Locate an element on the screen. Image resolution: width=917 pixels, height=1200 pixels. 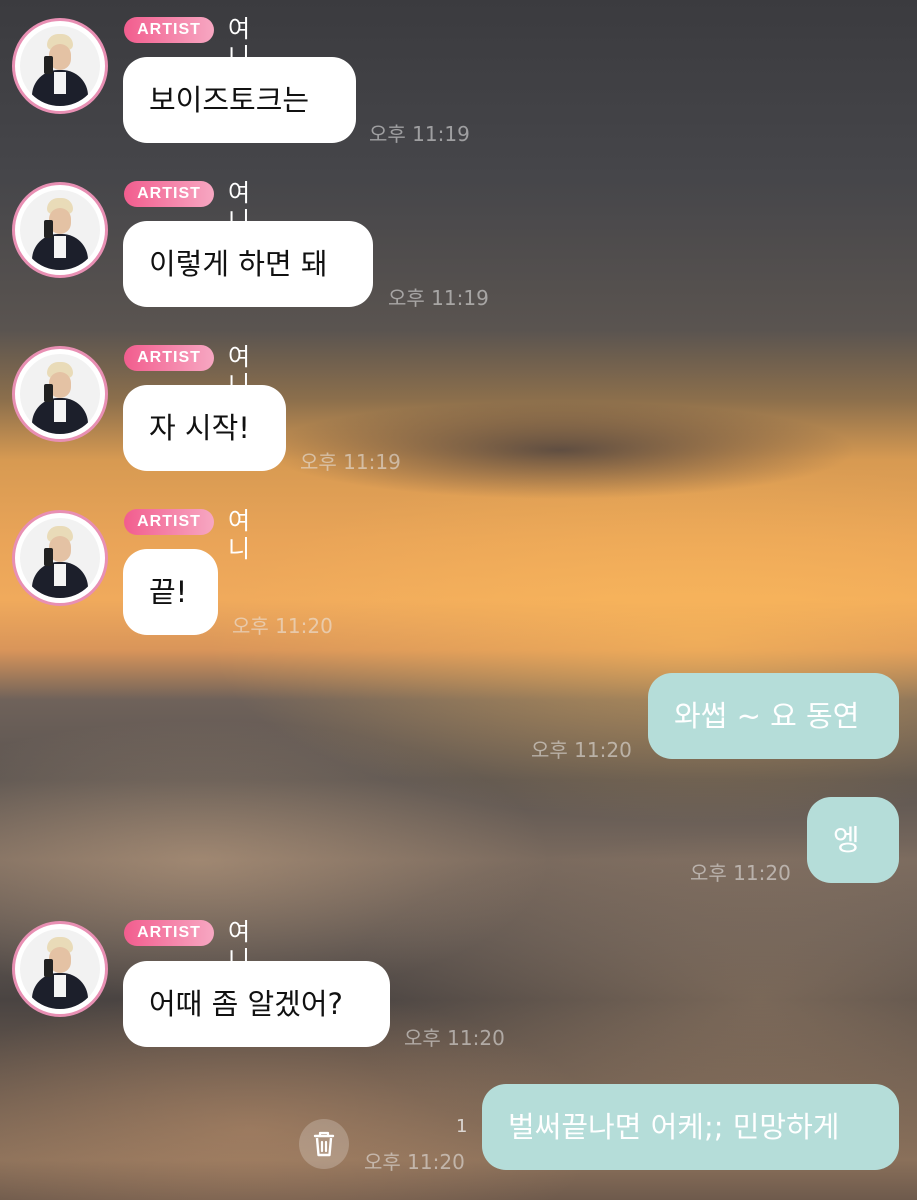
message-bubble: 이렇게 하면 돼 is located at coordinates (248, 264).